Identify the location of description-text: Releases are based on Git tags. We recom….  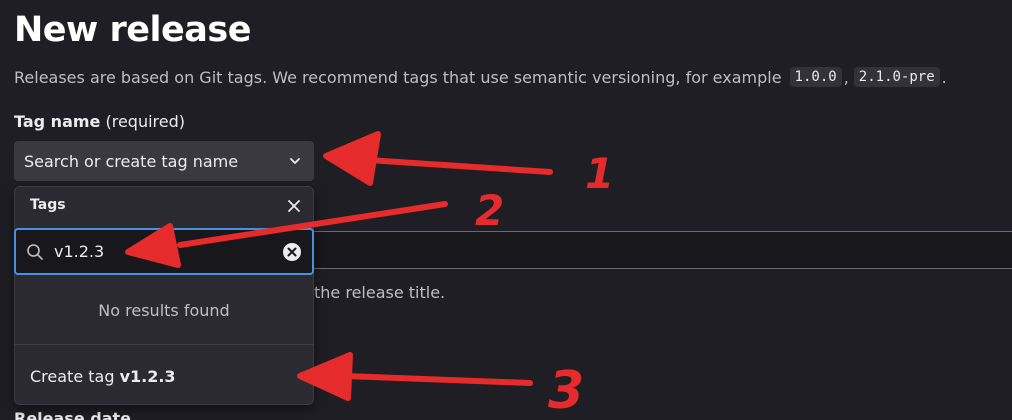
(398, 77).